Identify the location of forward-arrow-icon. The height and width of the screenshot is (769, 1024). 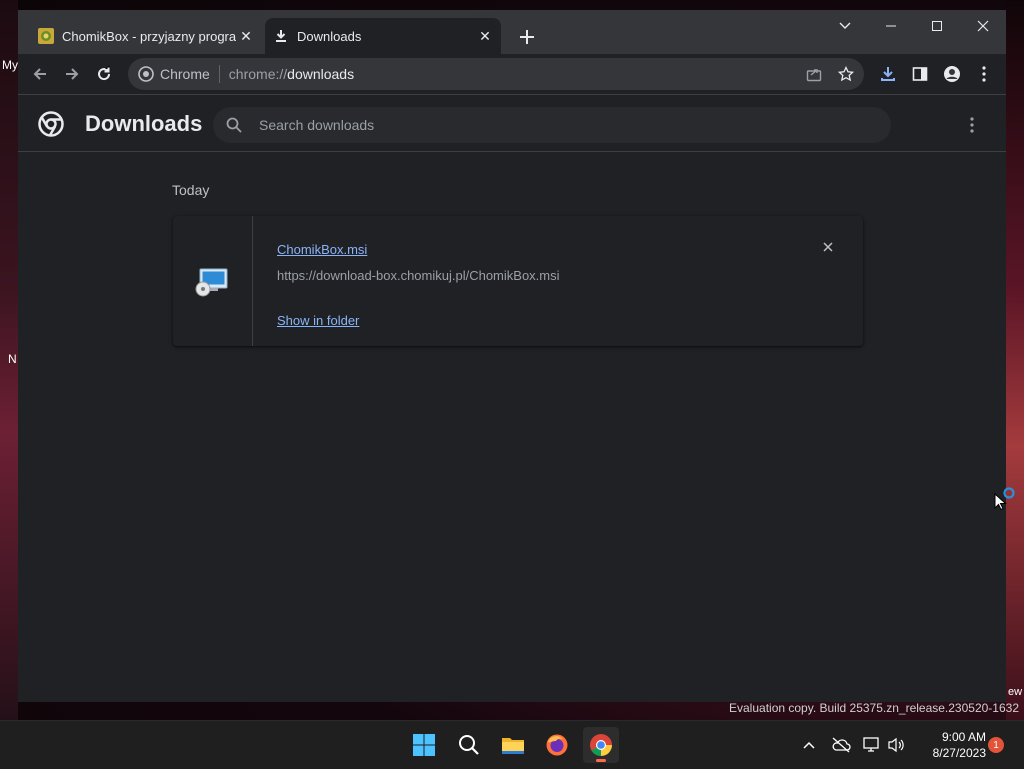
(72, 74).